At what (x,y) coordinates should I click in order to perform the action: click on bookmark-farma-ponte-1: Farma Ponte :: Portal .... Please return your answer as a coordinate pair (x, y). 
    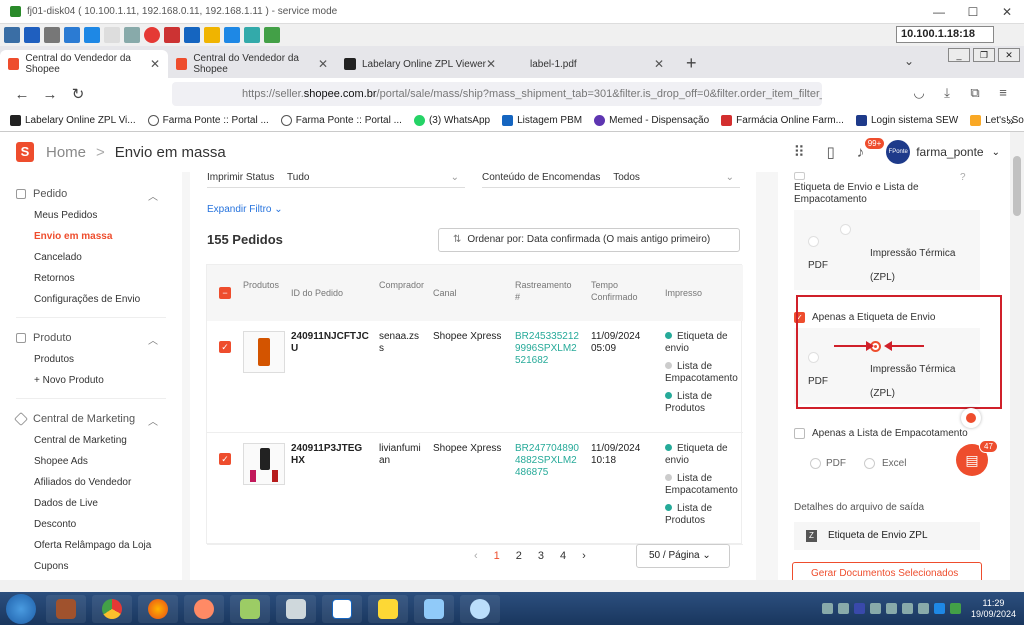
    Looking at the image, I should click on (208, 120).